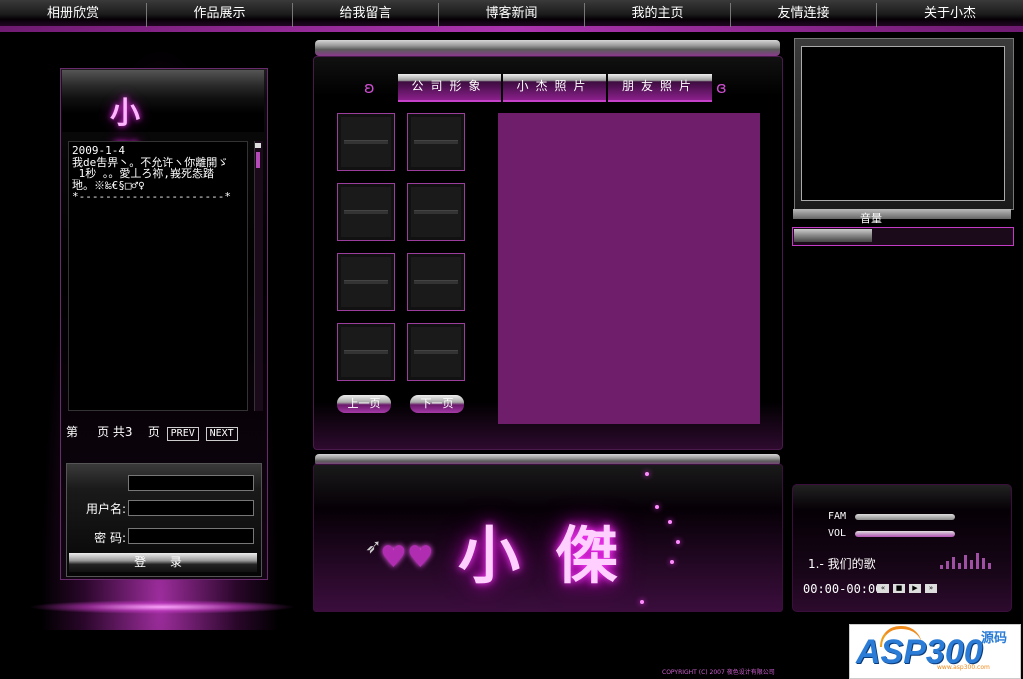 The image size is (1023, 679). What do you see at coordinates (73, 14) in the screenshot?
I see `nav-item-albums: 相册欣赏` at bounding box center [73, 14].